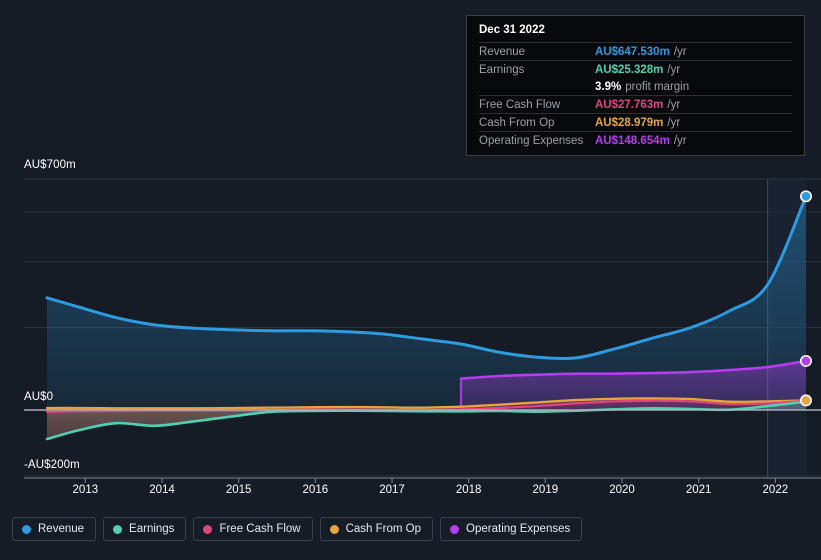  I want to click on legend-item-free-cash-flow: Free Cash Flow, so click(253, 529).